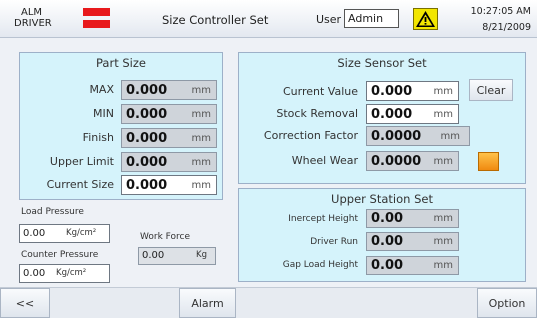 The width and height of the screenshot is (537, 318). What do you see at coordinates (491, 90) in the screenshot?
I see `clear-button: Clear` at bounding box center [491, 90].